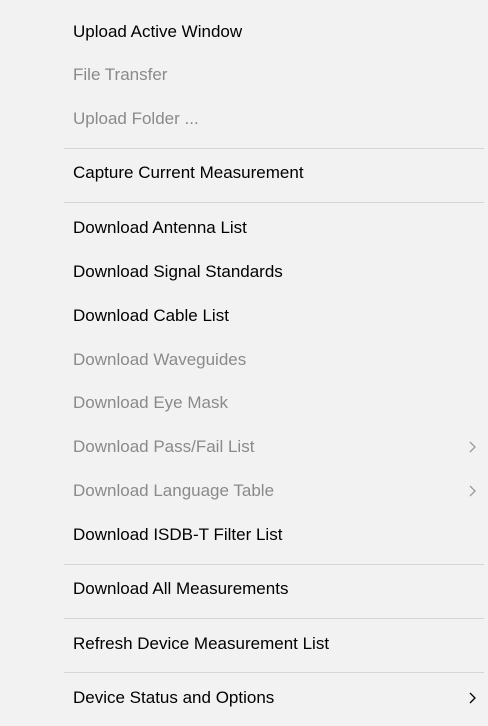 The width and height of the screenshot is (488, 726). I want to click on menu-item-label: Download Cable List, so click(151, 315).